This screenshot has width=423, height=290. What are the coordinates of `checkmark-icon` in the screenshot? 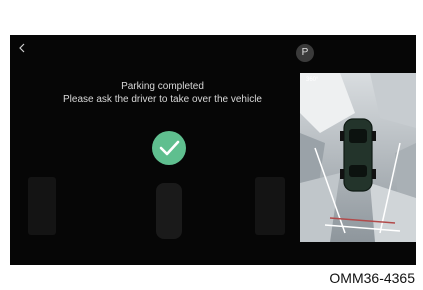 It's located at (169, 148).